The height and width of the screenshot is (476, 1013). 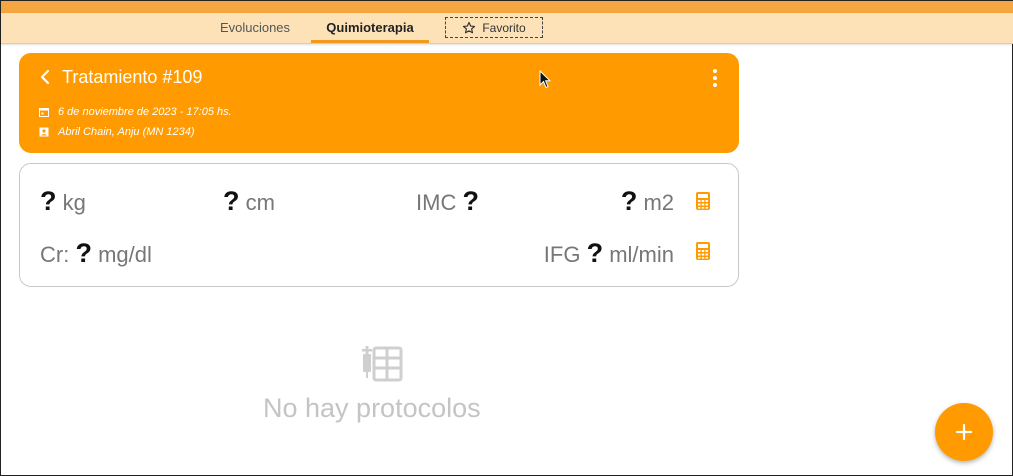 I want to click on calendar-icon, so click(x=44, y=112).